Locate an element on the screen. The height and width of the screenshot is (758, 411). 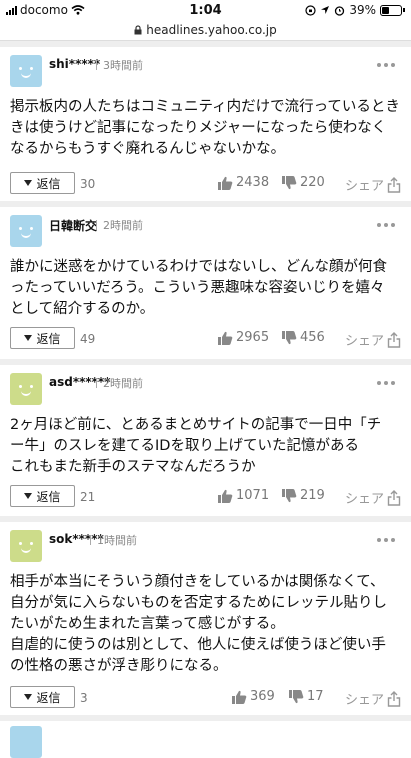
comment-actions: 返信 49 2965 456 シェア is located at coordinates (205, 339).